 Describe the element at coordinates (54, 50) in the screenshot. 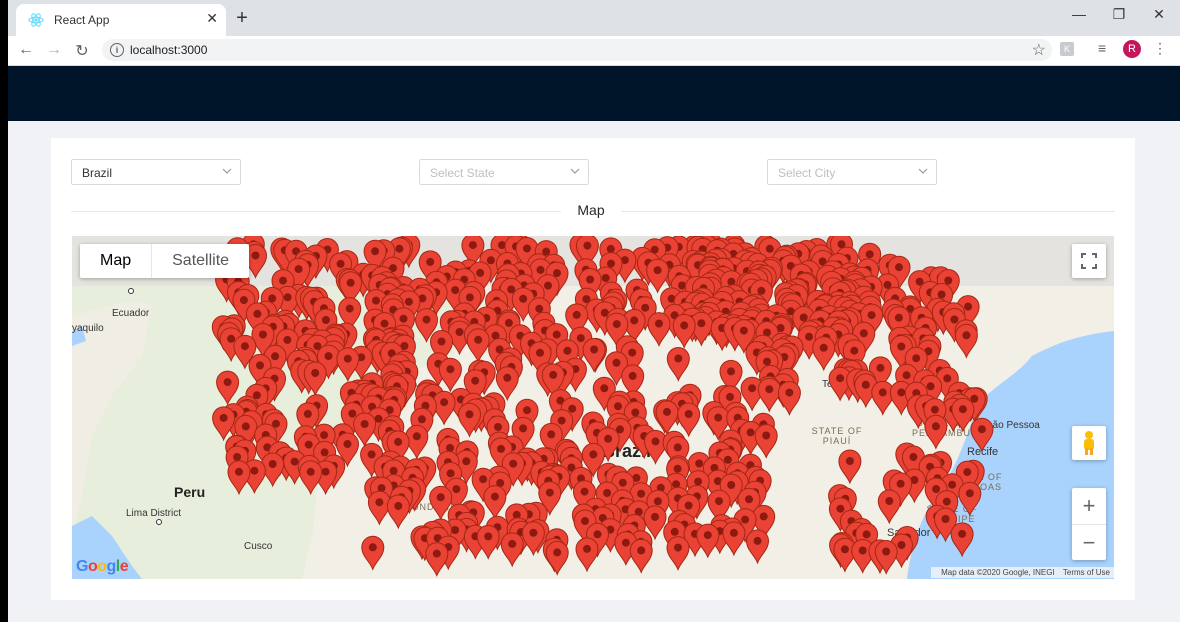

I see `forward-button: →` at that location.